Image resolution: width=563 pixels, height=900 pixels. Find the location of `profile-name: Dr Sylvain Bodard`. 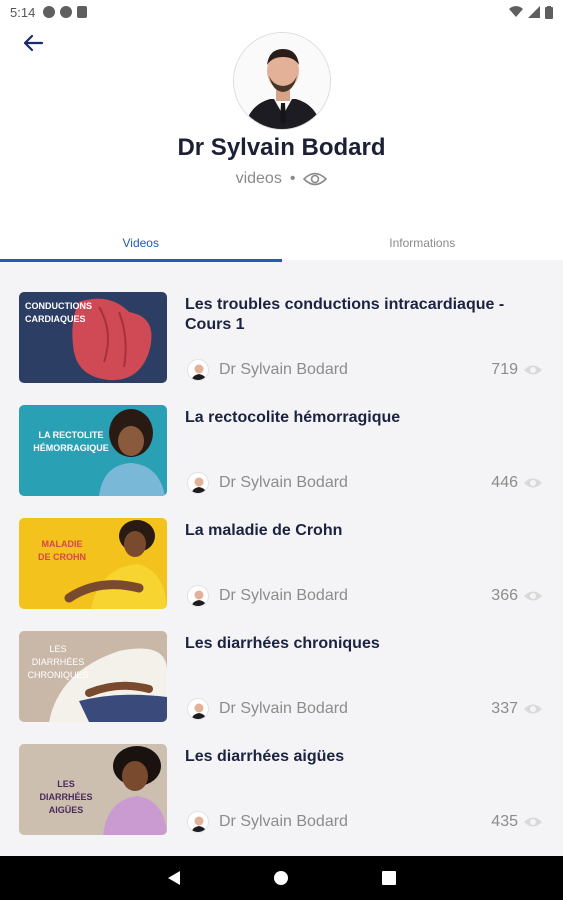

profile-name: Dr Sylvain Bodard is located at coordinates (281, 147).